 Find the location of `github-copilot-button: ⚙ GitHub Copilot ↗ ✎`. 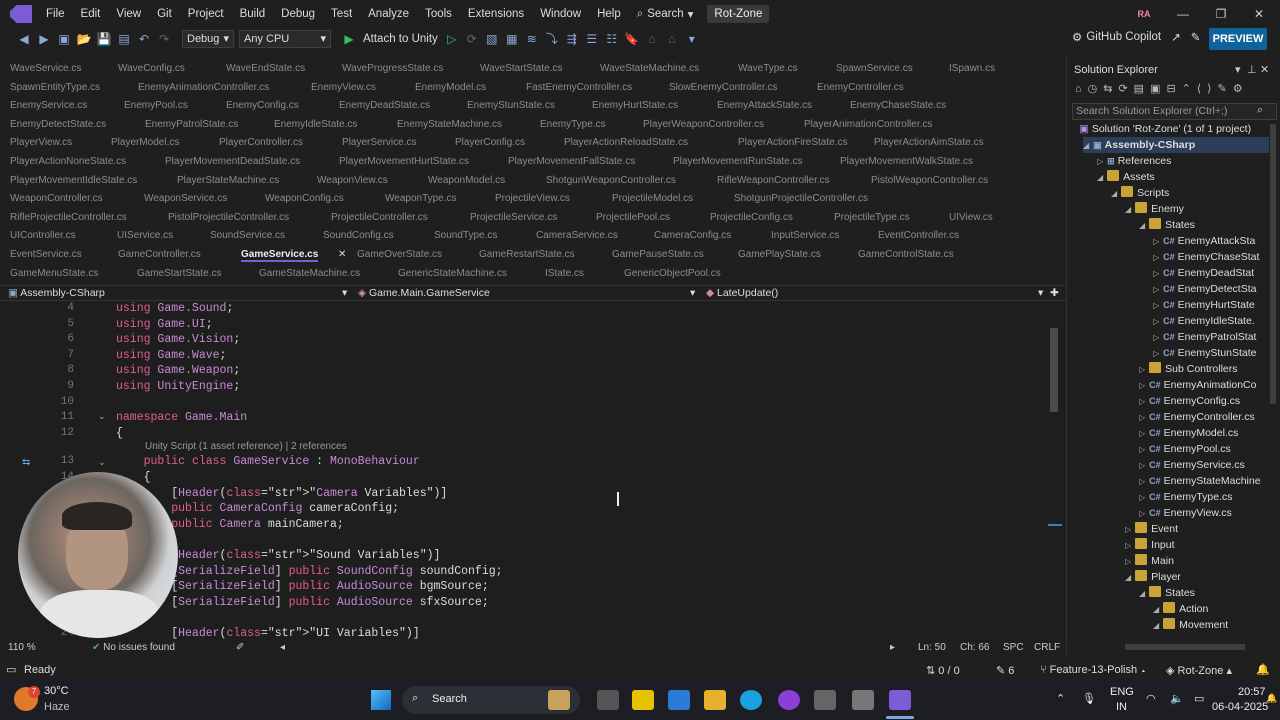

github-copilot-button: ⚙ GitHub Copilot ↗ ✎ is located at coordinates (1136, 37).